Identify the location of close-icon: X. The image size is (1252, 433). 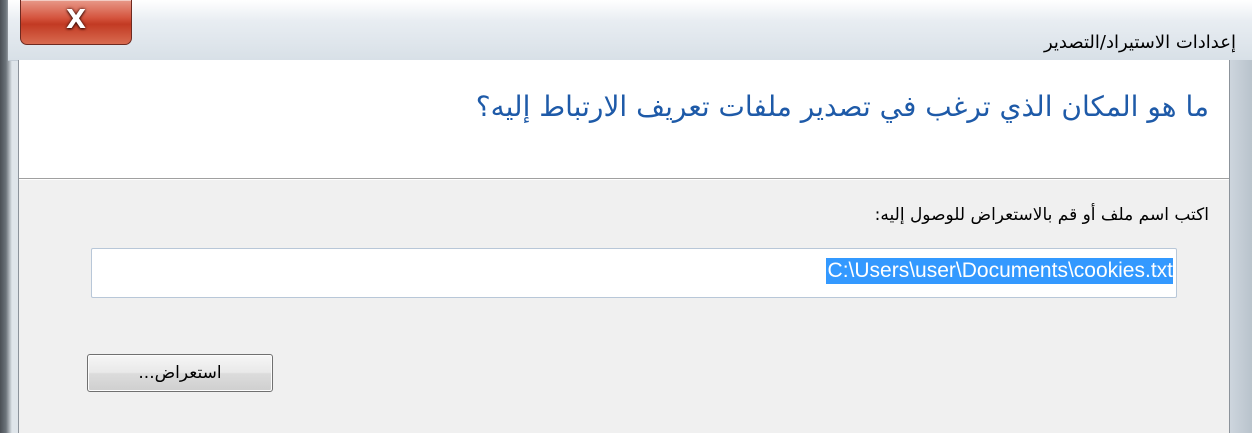
(76, 20).